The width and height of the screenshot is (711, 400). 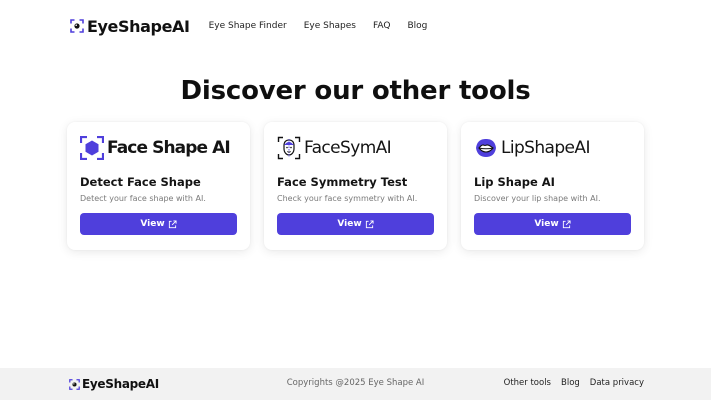 What do you see at coordinates (545, 148) in the screenshot?
I see `lipshape-logo-text: LipShapeAI` at bounding box center [545, 148].